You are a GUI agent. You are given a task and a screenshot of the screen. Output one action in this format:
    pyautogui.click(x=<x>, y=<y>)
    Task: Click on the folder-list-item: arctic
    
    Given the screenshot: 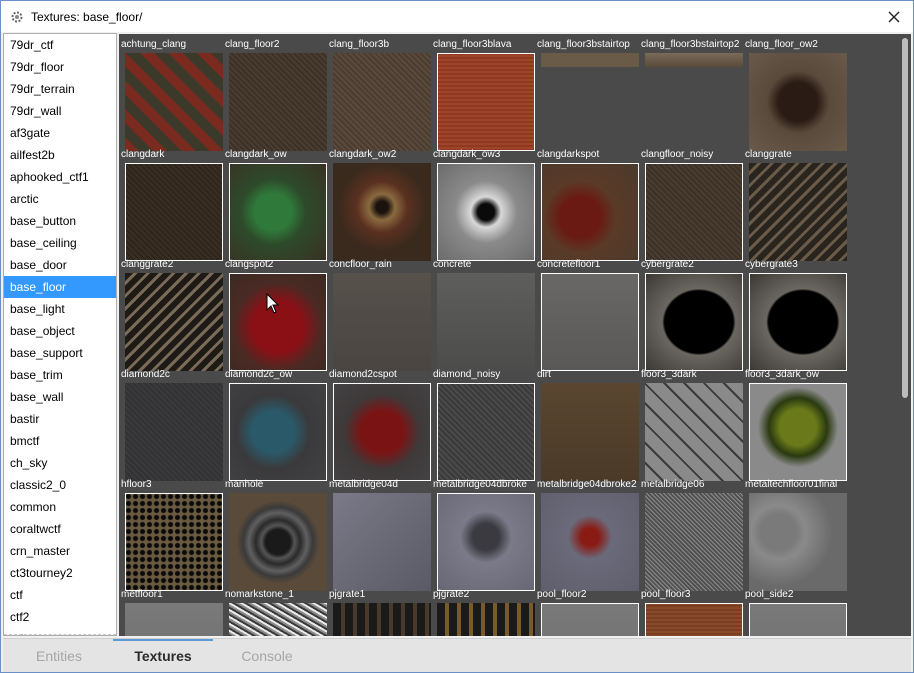 What is the action you would take?
    pyautogui.click(x=60, y=199)
    